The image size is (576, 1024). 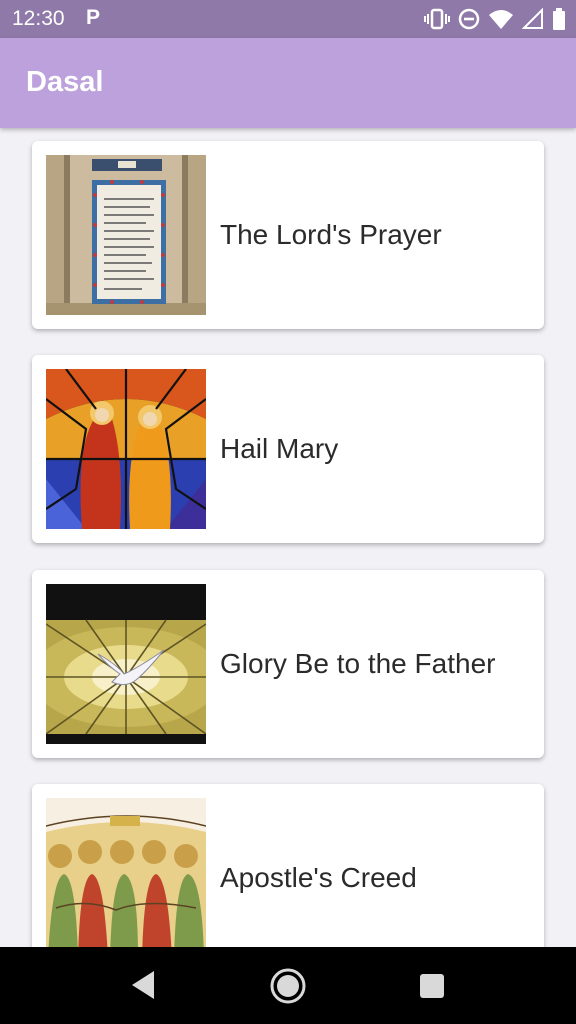 What do you see at coordinates (65, 82) in the screenshot?
I see `app-title: Dasal` at bounding box center [65, 82].